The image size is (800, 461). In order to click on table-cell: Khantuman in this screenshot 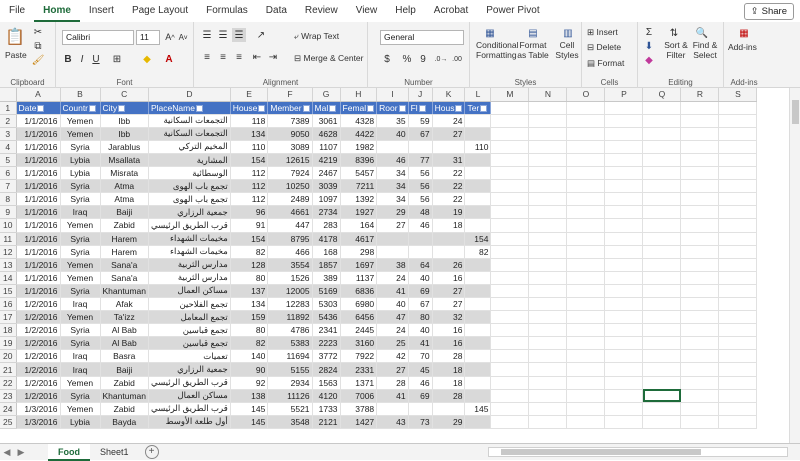, I will do `click(124, 291)`.